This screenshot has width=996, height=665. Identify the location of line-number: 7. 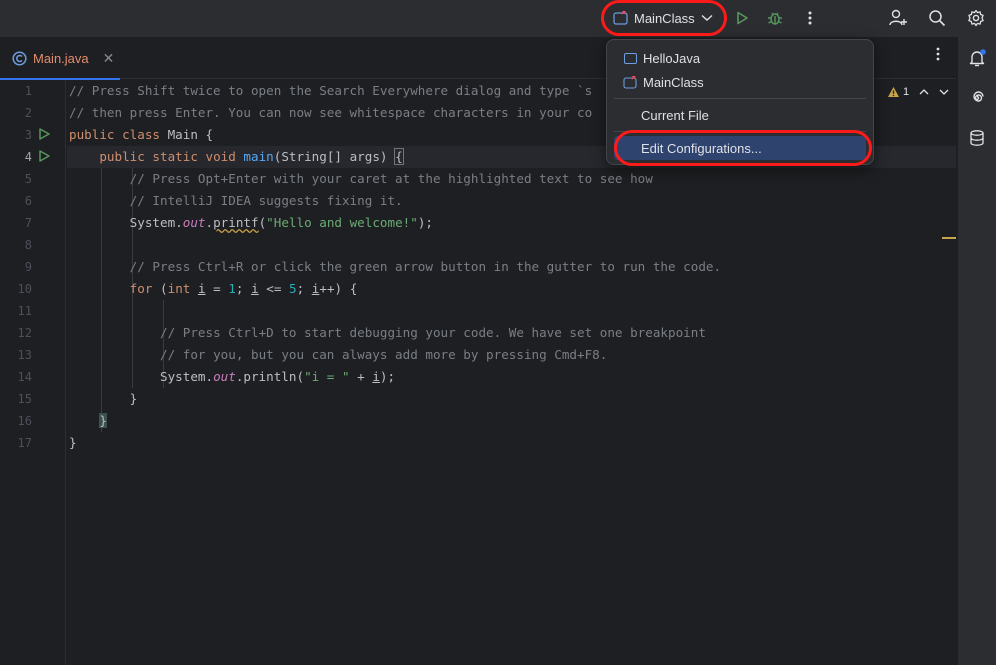
(28, 223).